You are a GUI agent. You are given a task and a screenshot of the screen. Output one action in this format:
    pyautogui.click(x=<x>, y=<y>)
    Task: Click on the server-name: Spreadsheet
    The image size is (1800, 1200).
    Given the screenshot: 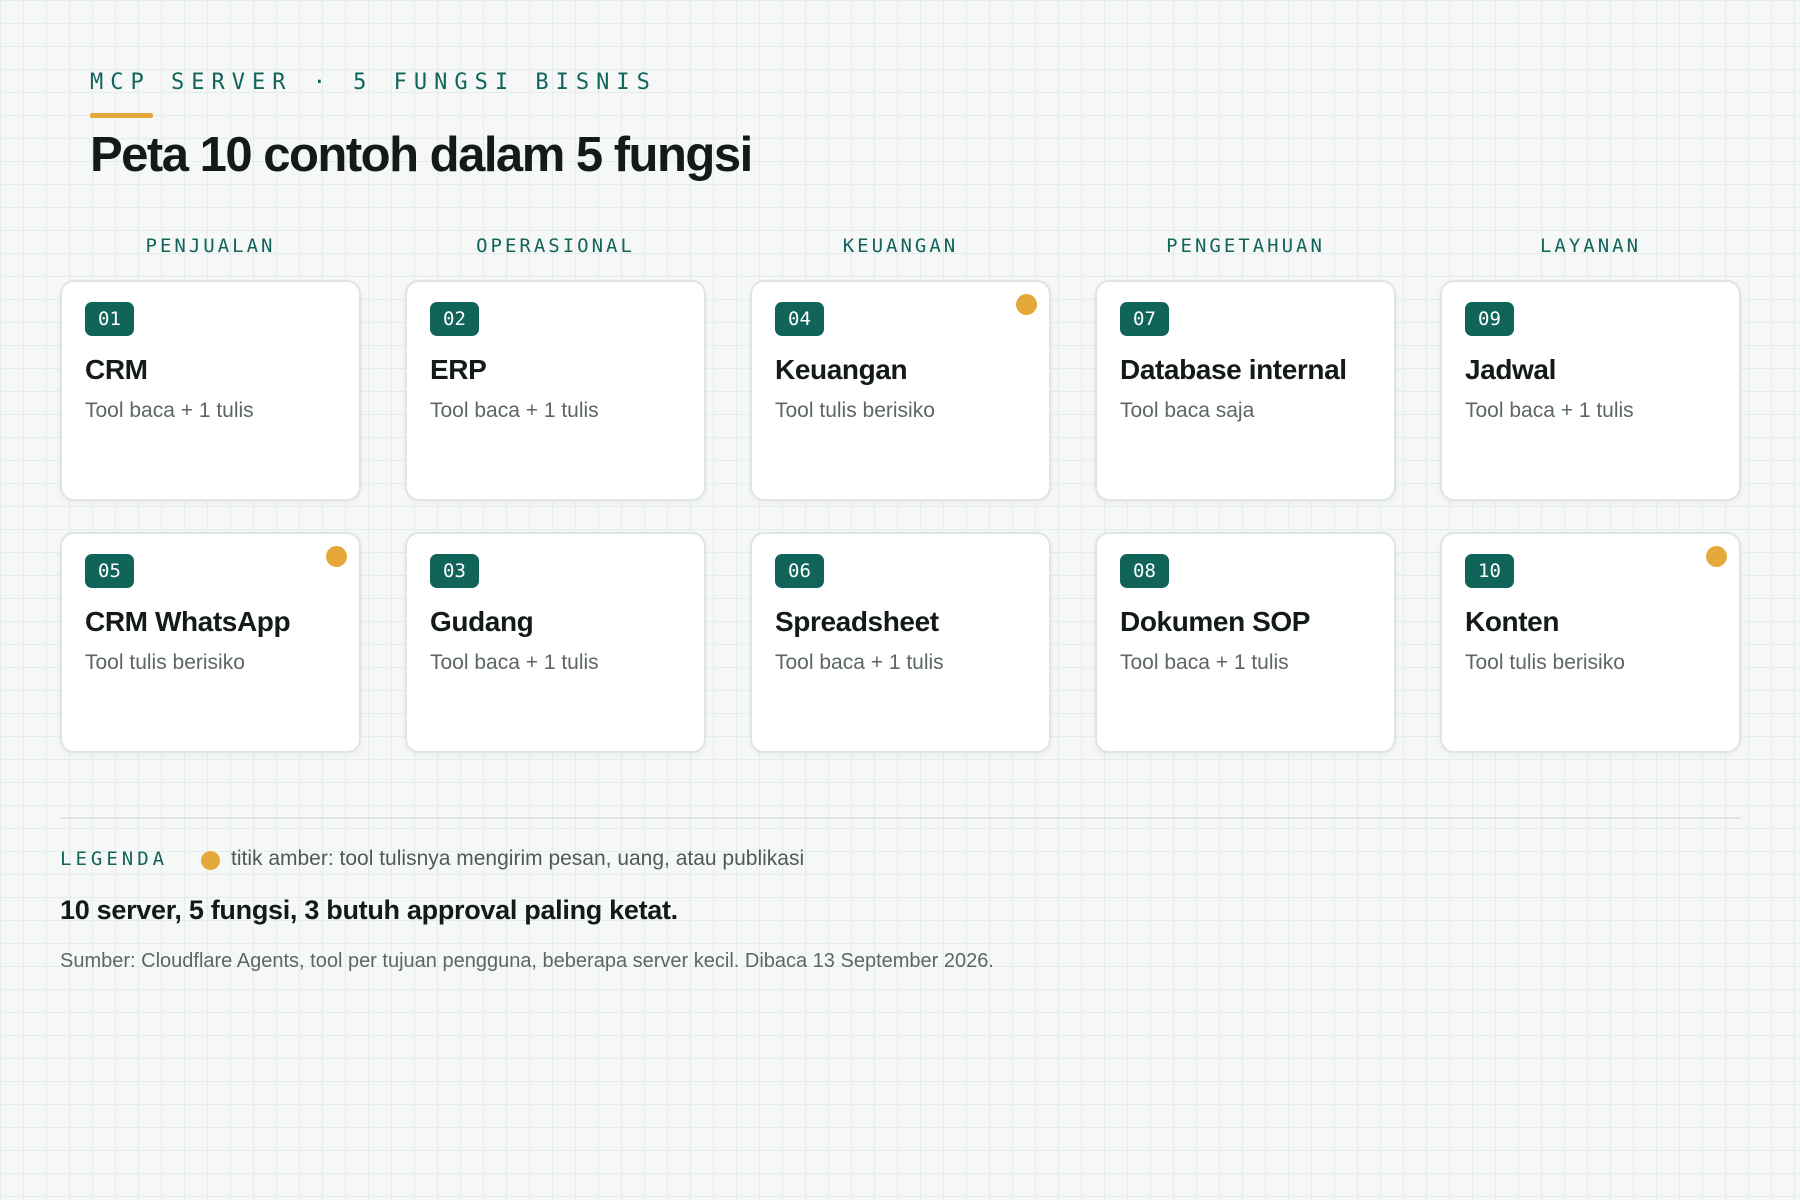 What is the action you would take?
    pyautogui.click(x=857, y=621)
    